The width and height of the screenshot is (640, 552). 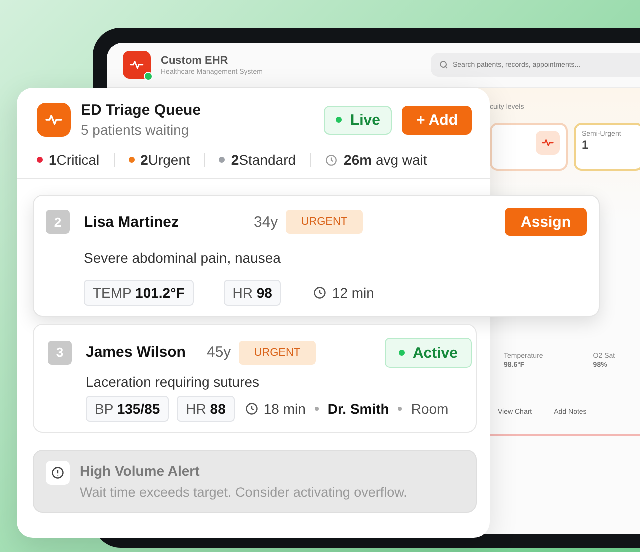 I want to click on patient-name: Lisa Martinez, so click(x=132, y=222).